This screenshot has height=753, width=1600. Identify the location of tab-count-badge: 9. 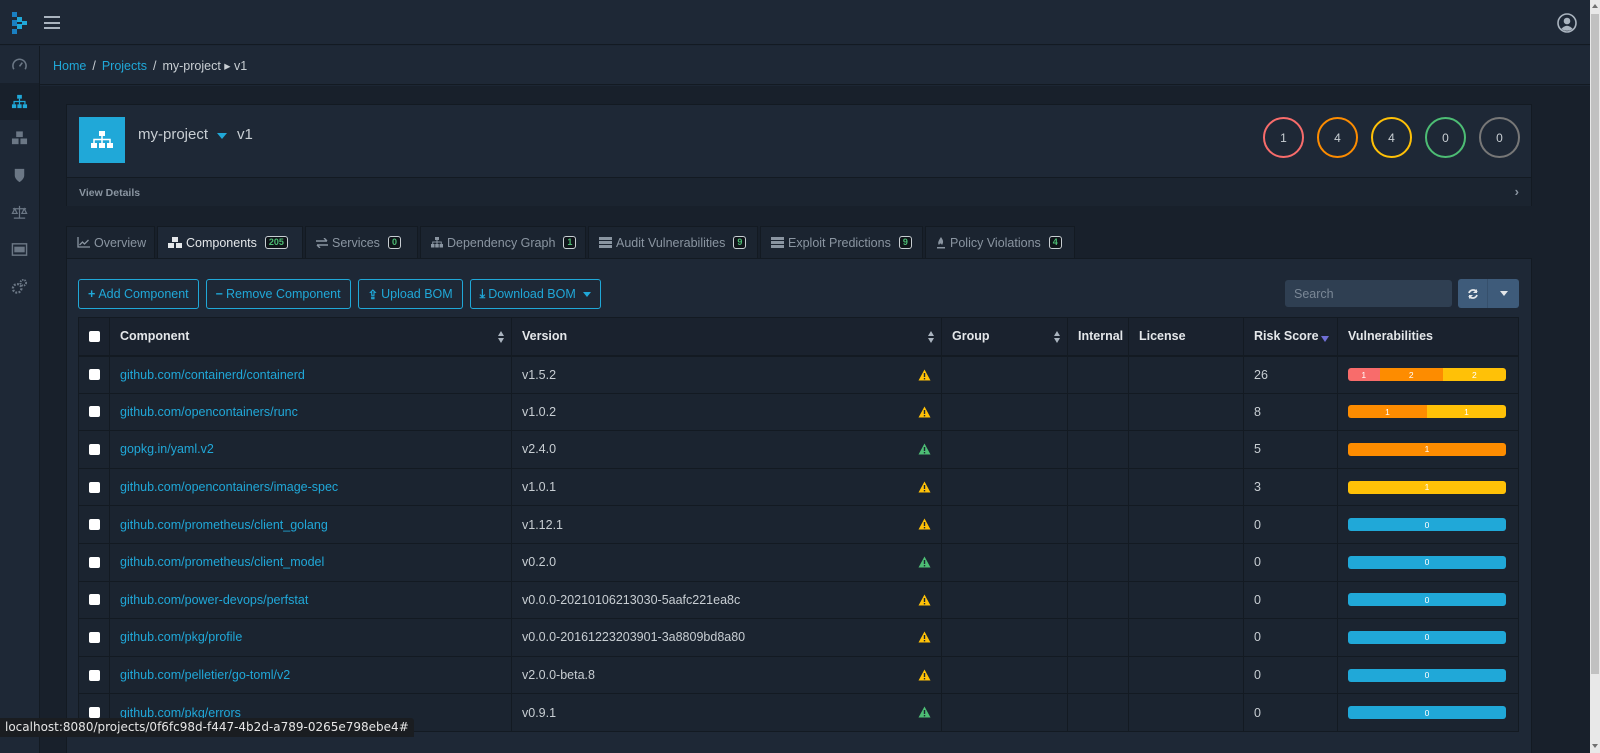
(740, 242).